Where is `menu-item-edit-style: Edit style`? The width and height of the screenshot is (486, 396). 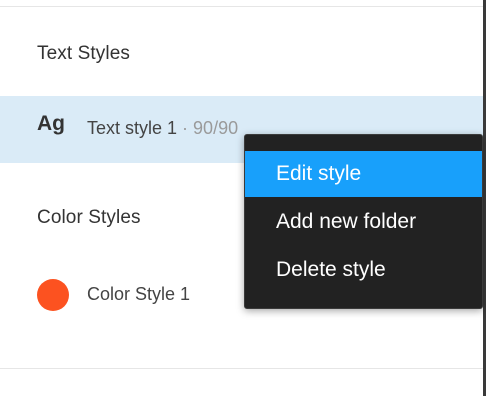 menu-item-edit-style: Edit style is located at coordinates (363, 174).